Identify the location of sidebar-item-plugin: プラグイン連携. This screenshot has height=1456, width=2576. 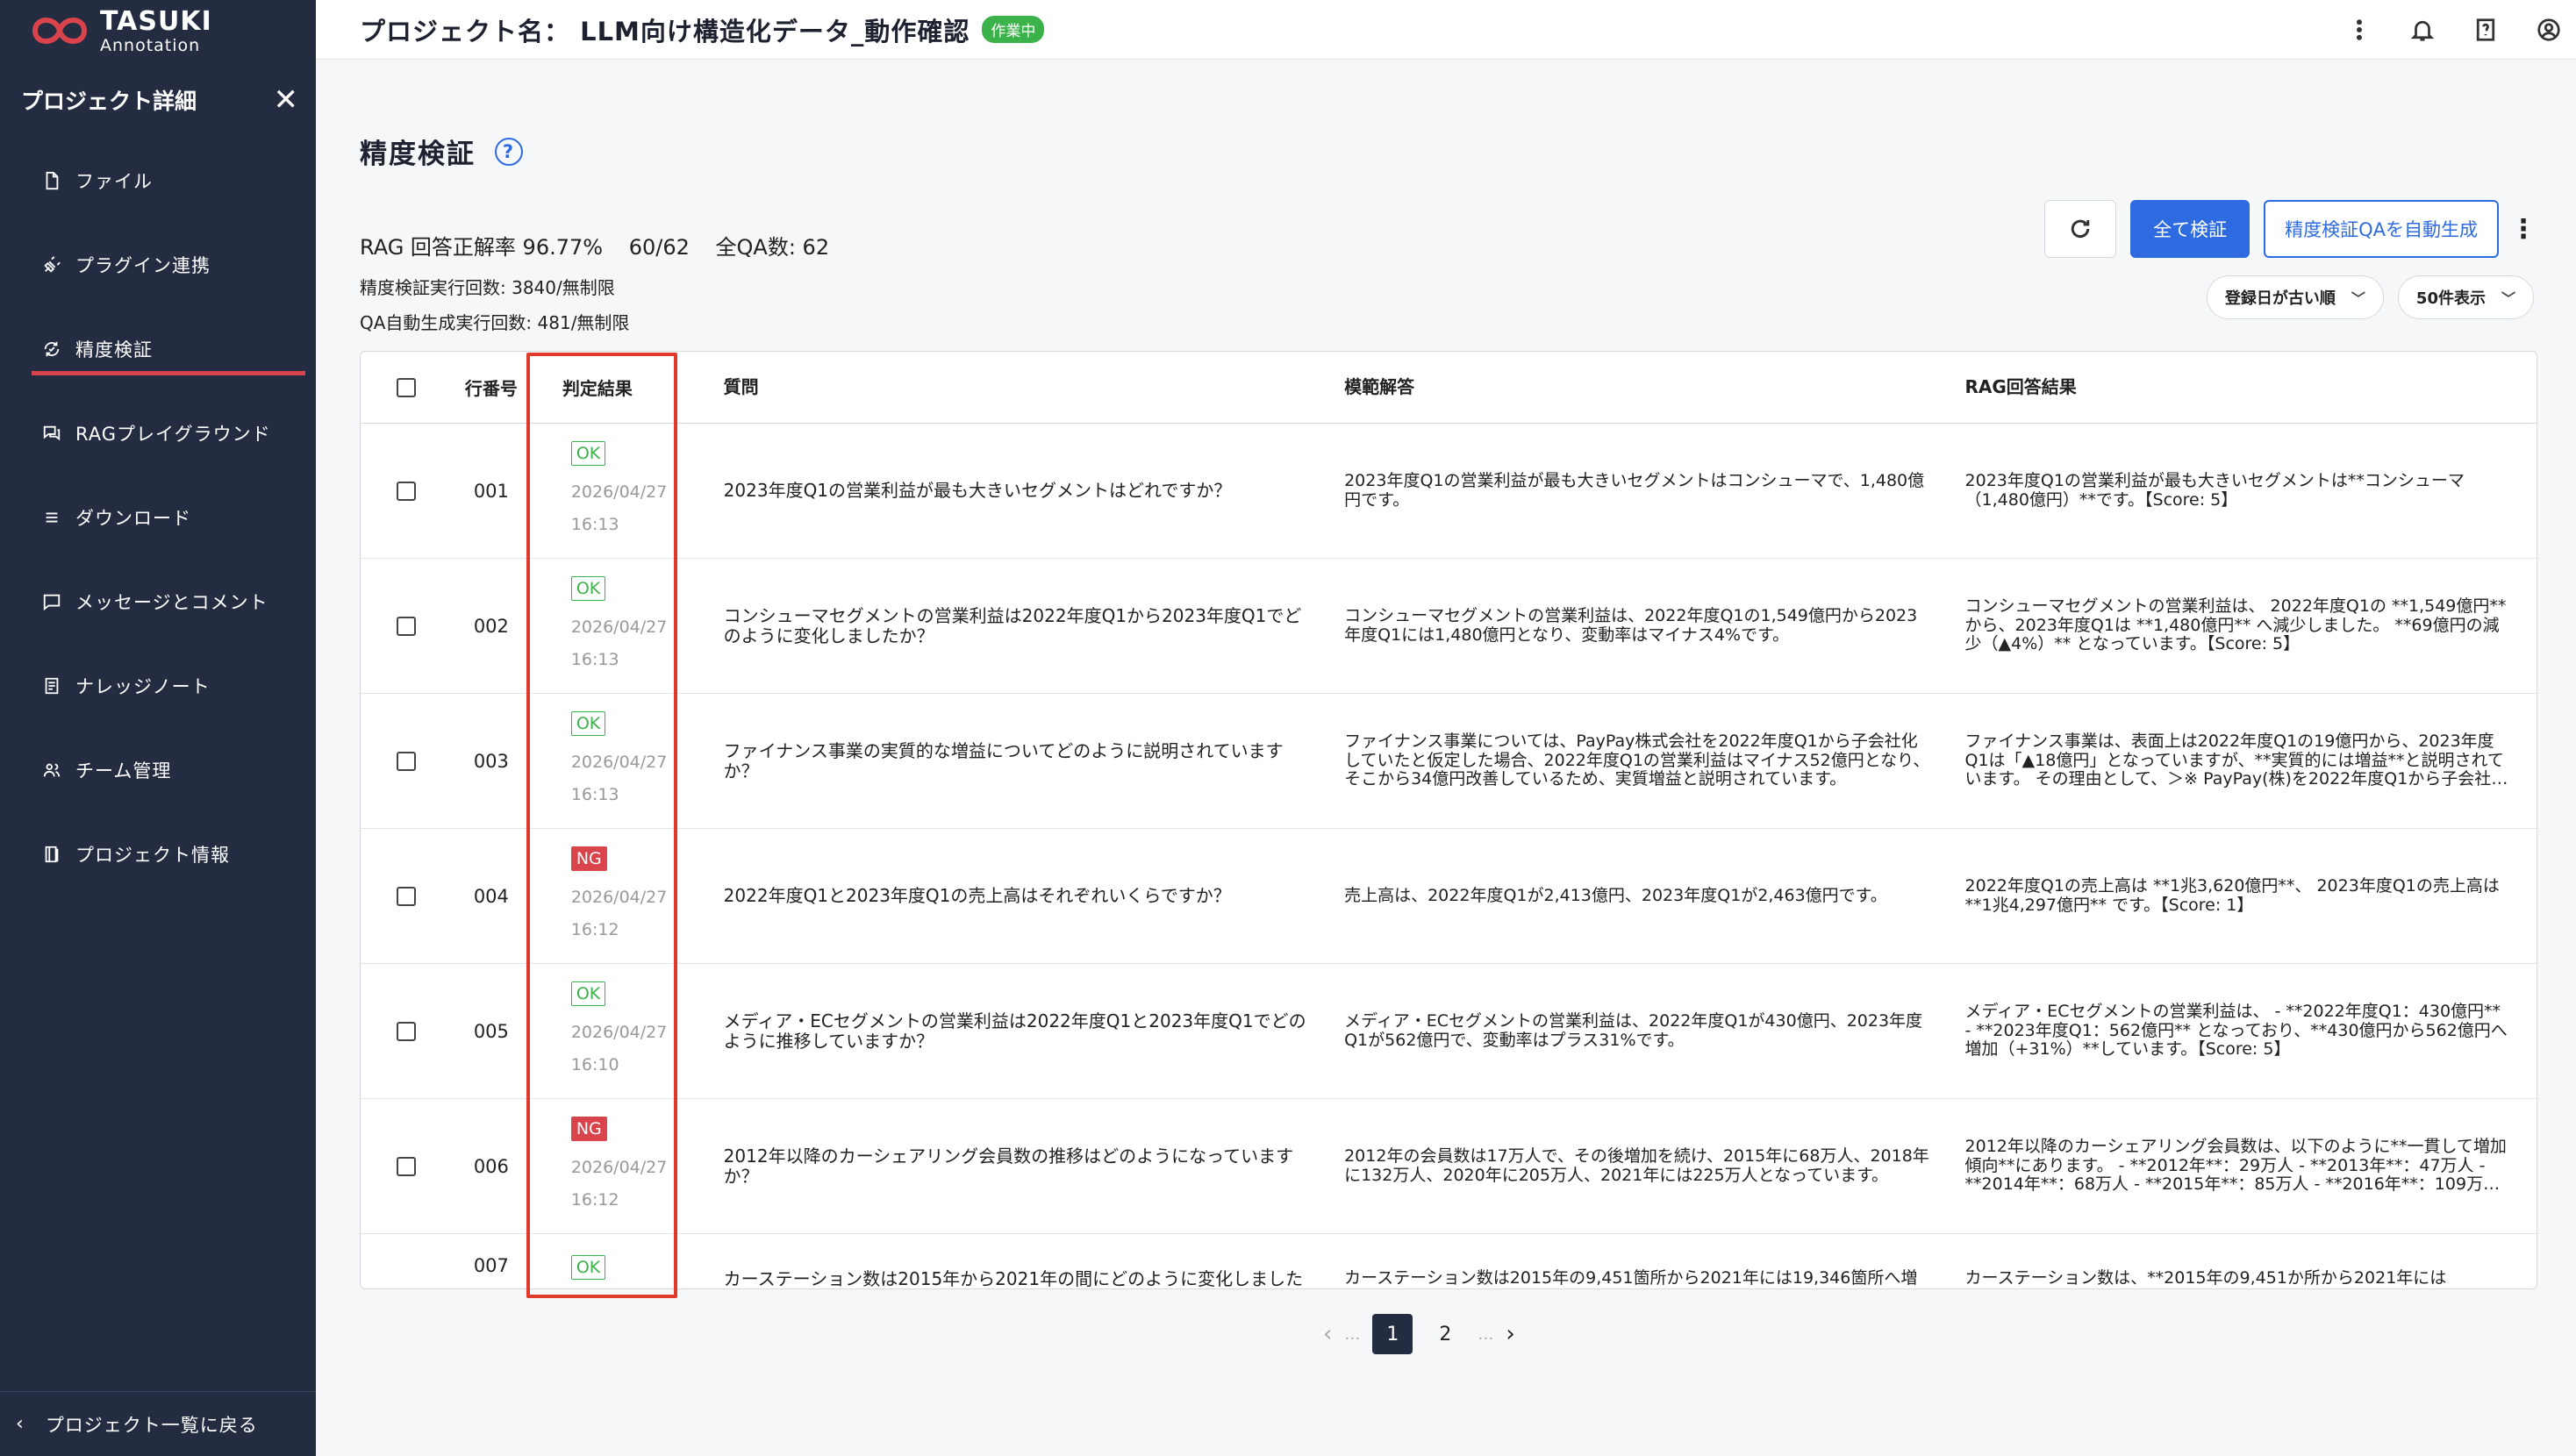
(158, 265).